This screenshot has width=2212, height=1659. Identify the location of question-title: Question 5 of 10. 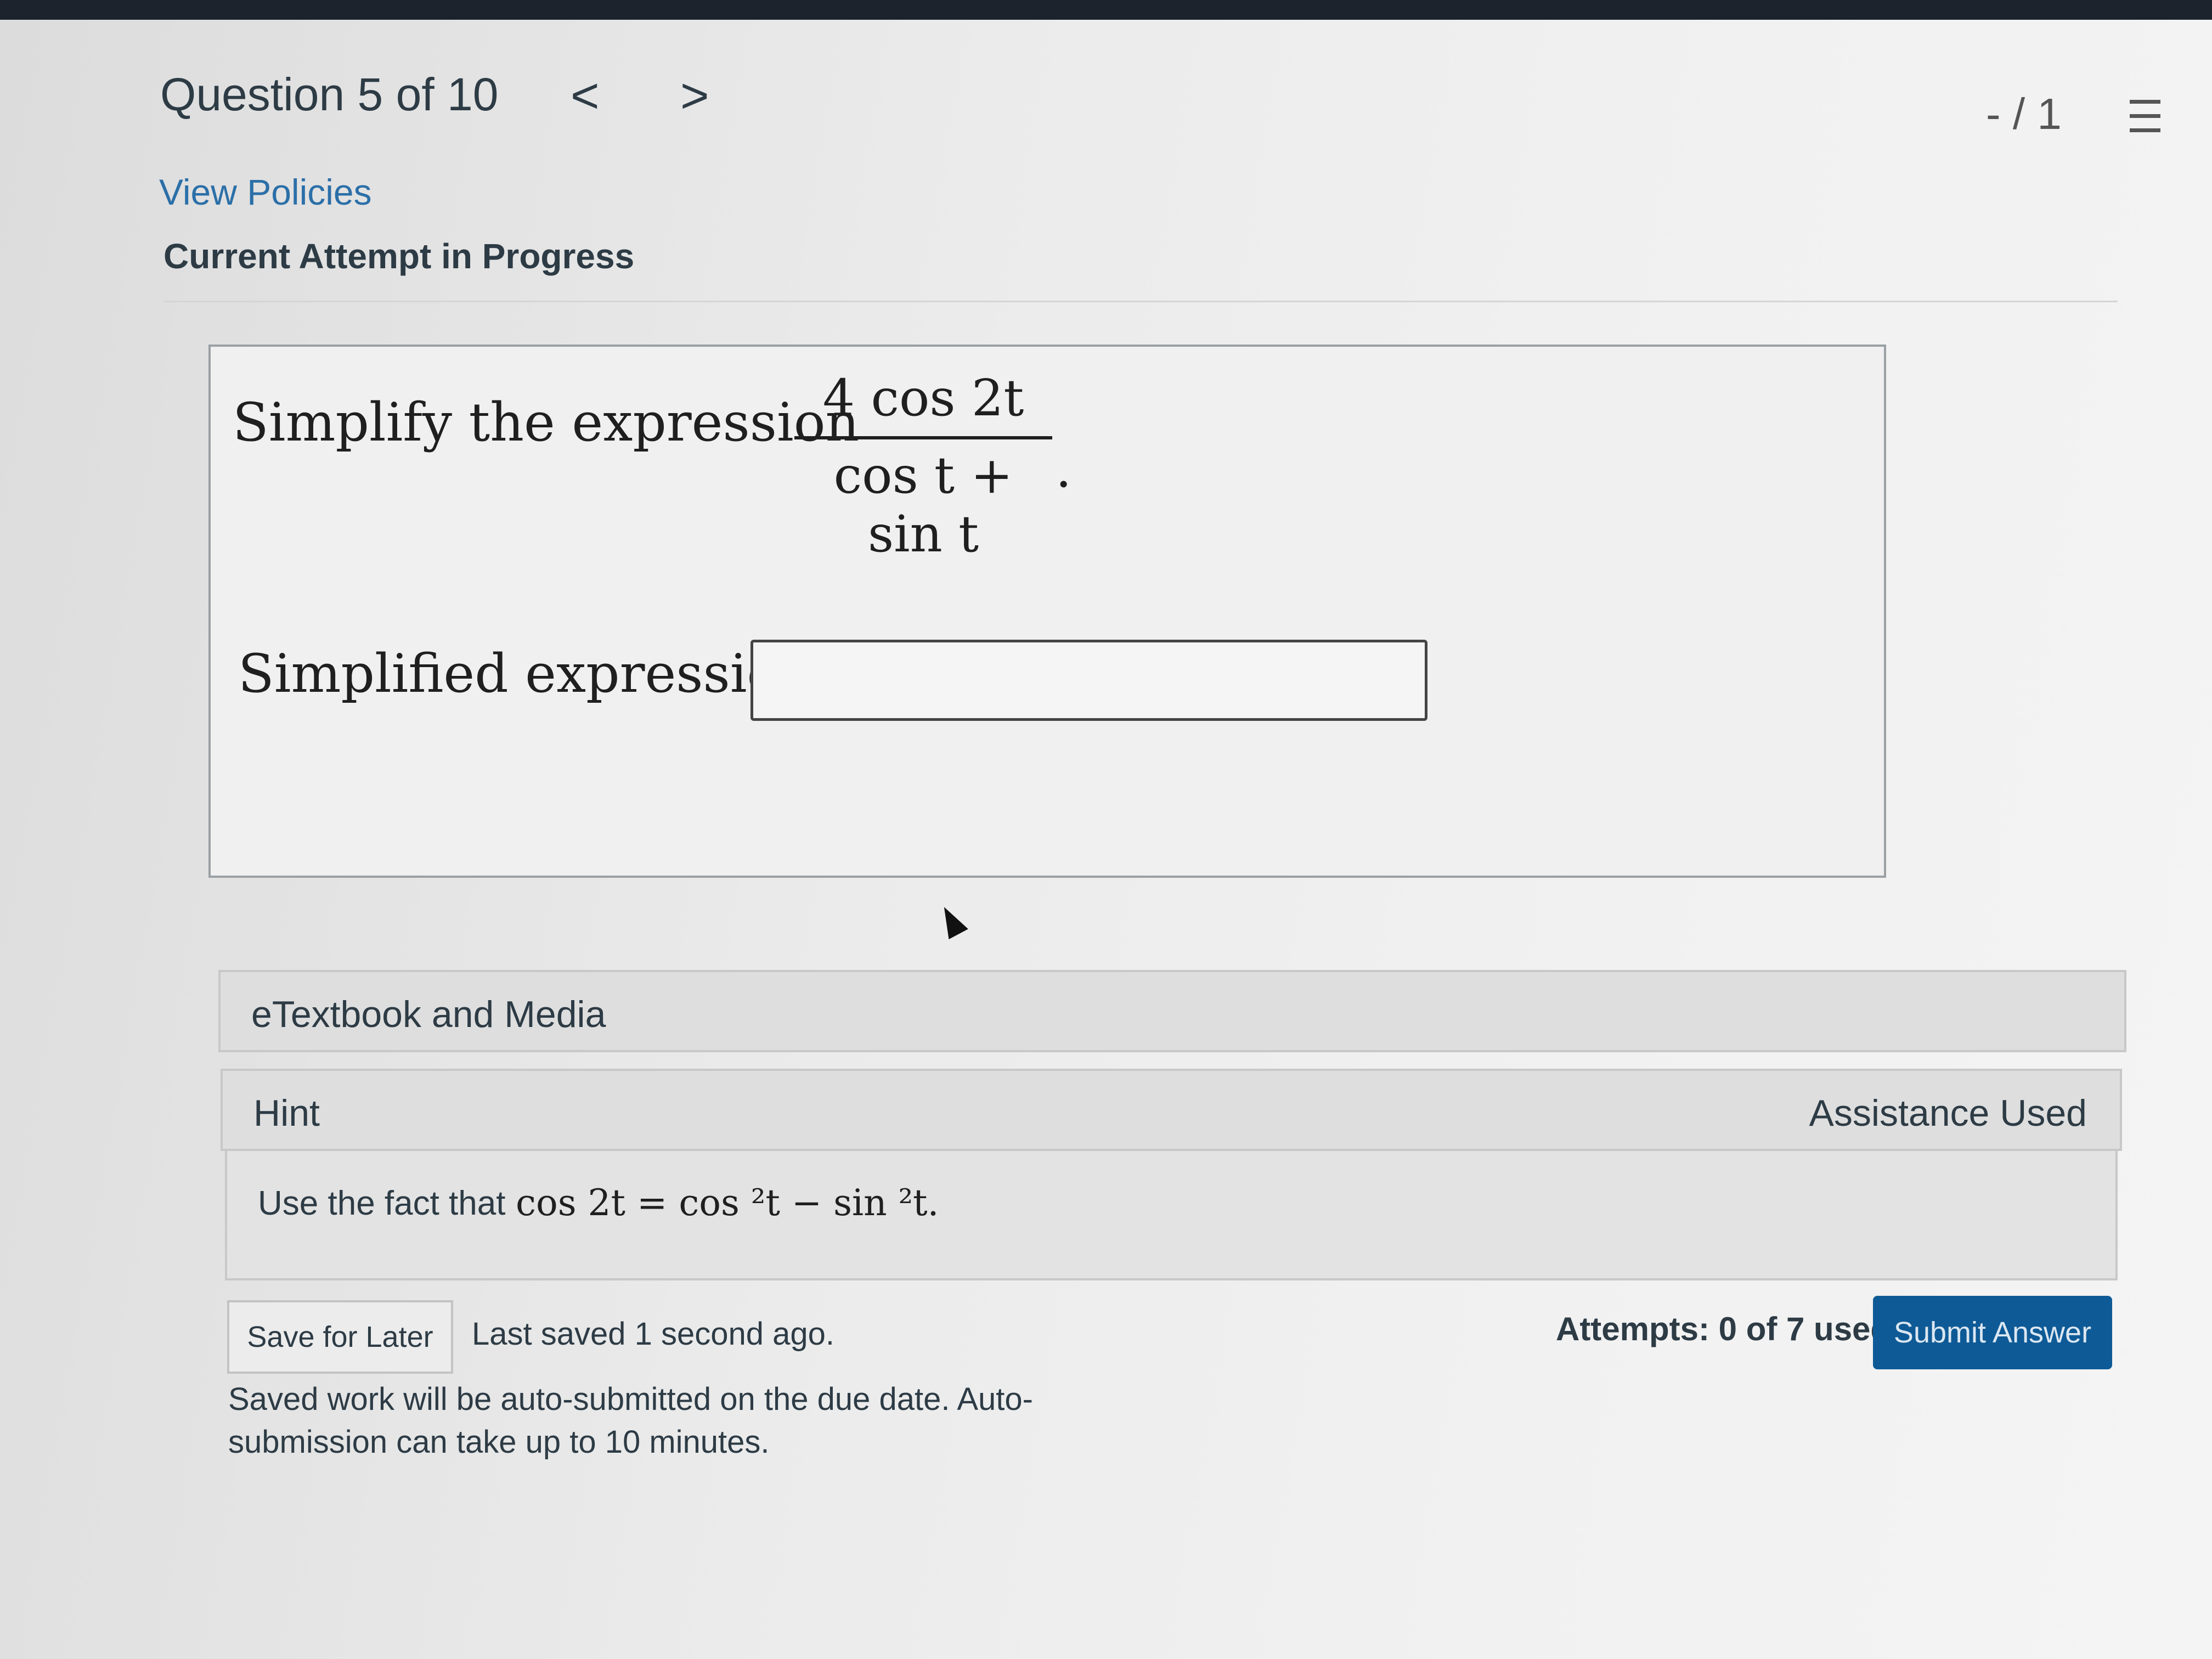
(330, 94).